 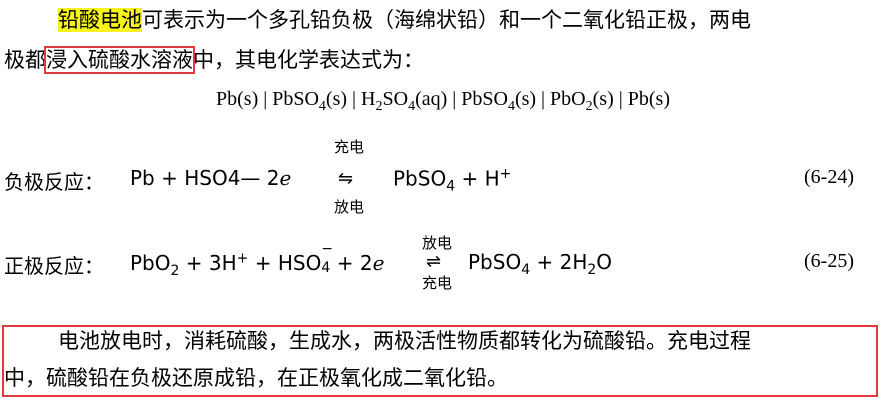 What do you see at coordinates (434, 261) in the screenshot?
I see `equilibrium-arrow-icon: ⇌` at bounding box center [434, 261].